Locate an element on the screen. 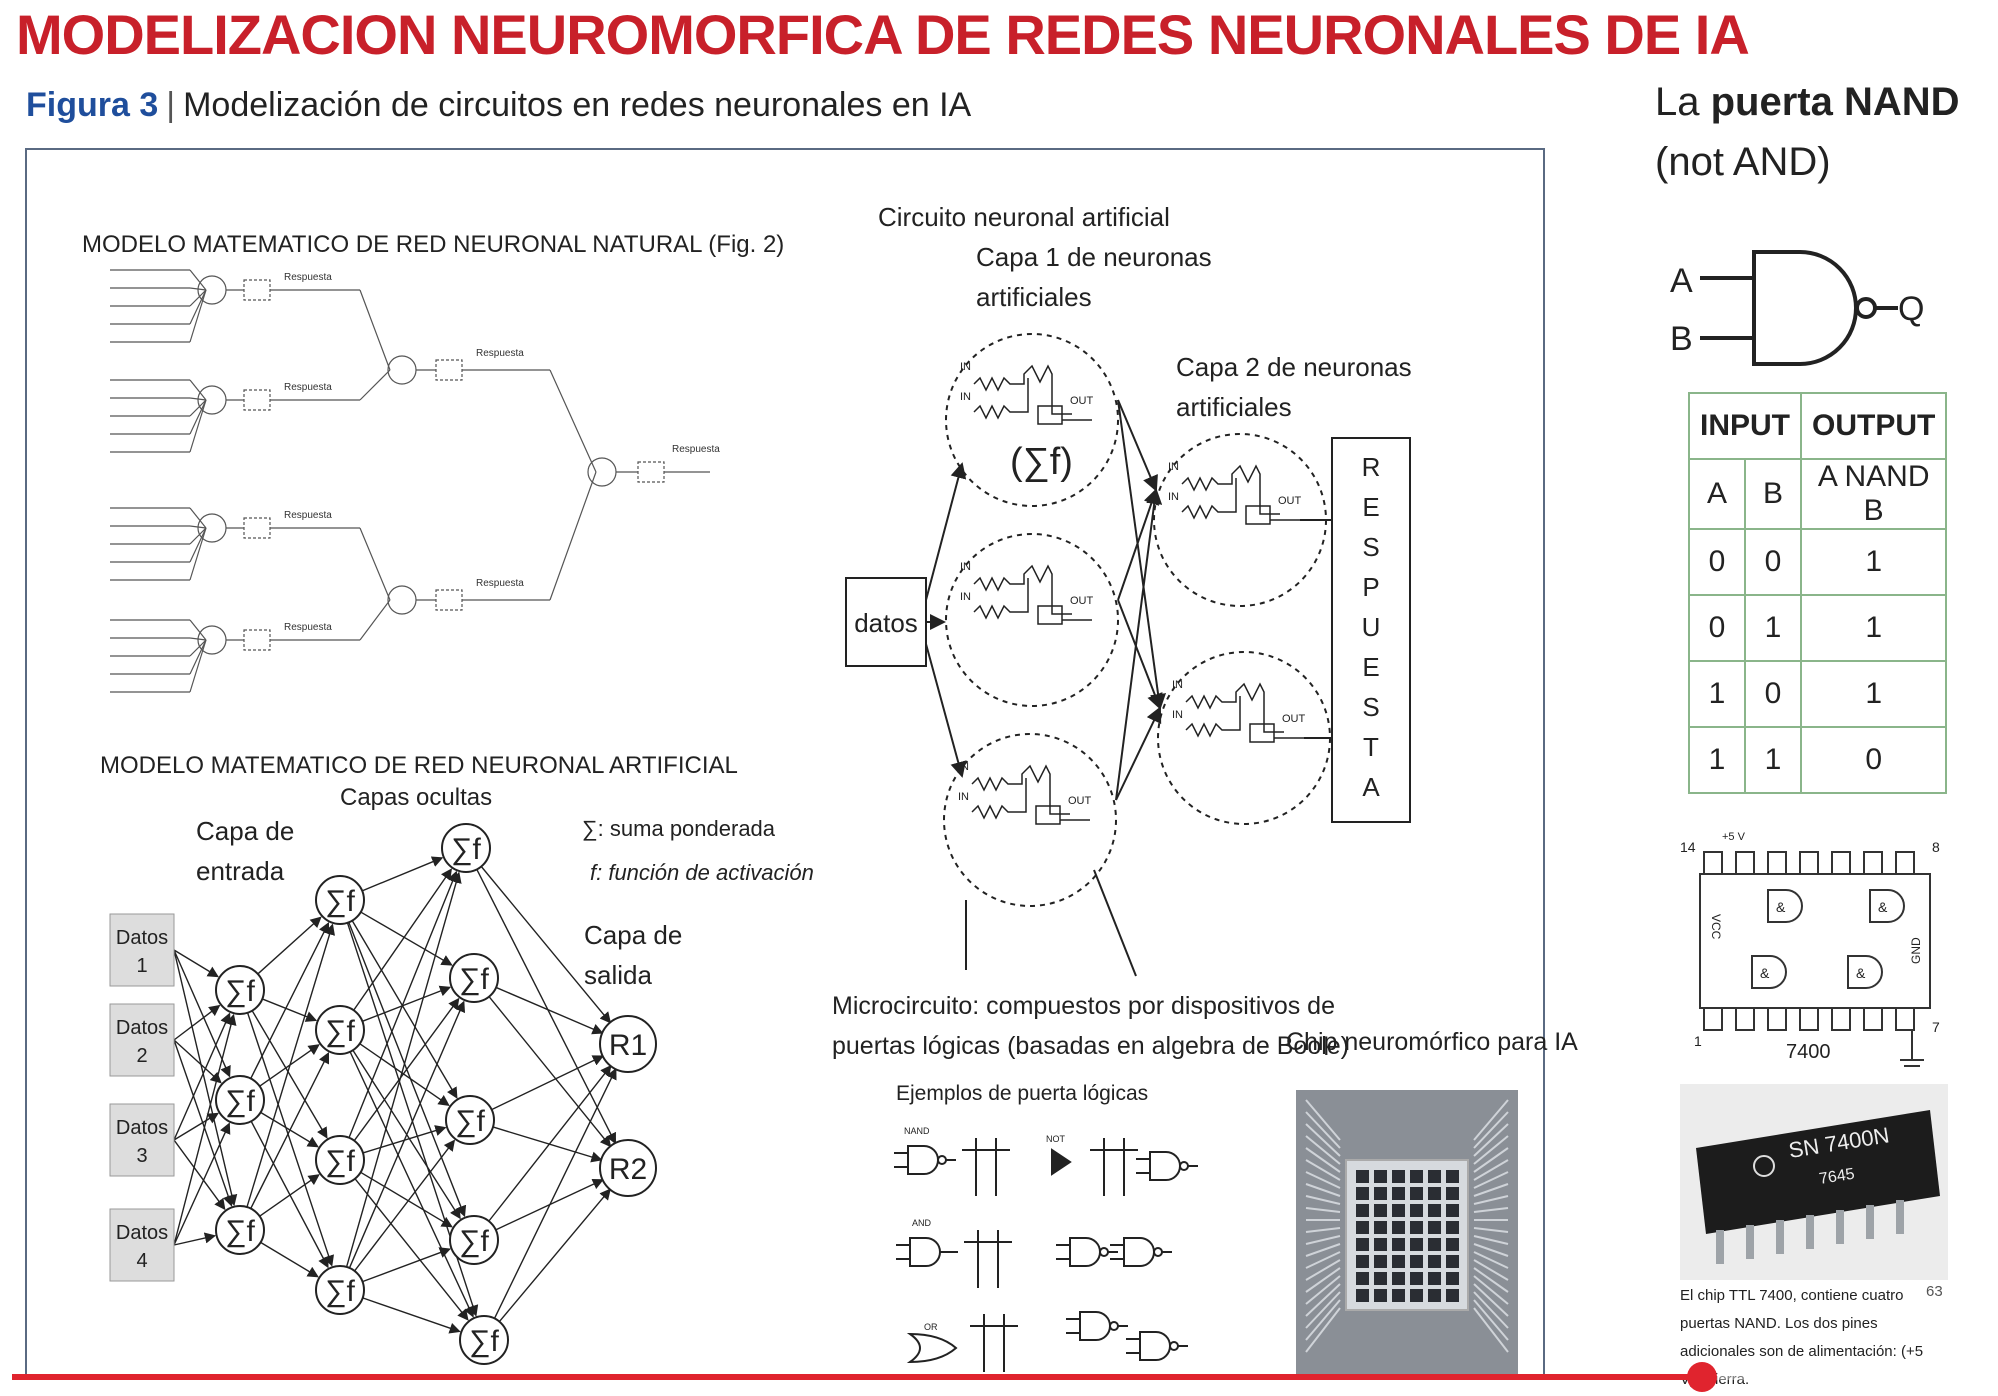  output-layer-label-1: Capa de is located at coordinates (633, 935).